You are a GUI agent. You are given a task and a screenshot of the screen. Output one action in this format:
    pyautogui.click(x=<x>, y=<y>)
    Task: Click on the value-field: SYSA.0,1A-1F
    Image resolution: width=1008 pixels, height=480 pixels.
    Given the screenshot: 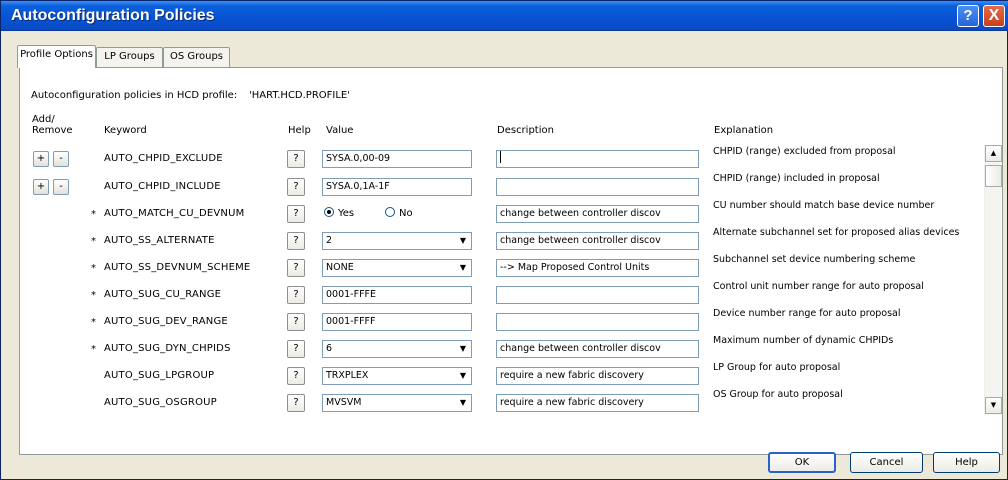 What is the action you would take?
    pyautogui.click(x=397, y=187)
    